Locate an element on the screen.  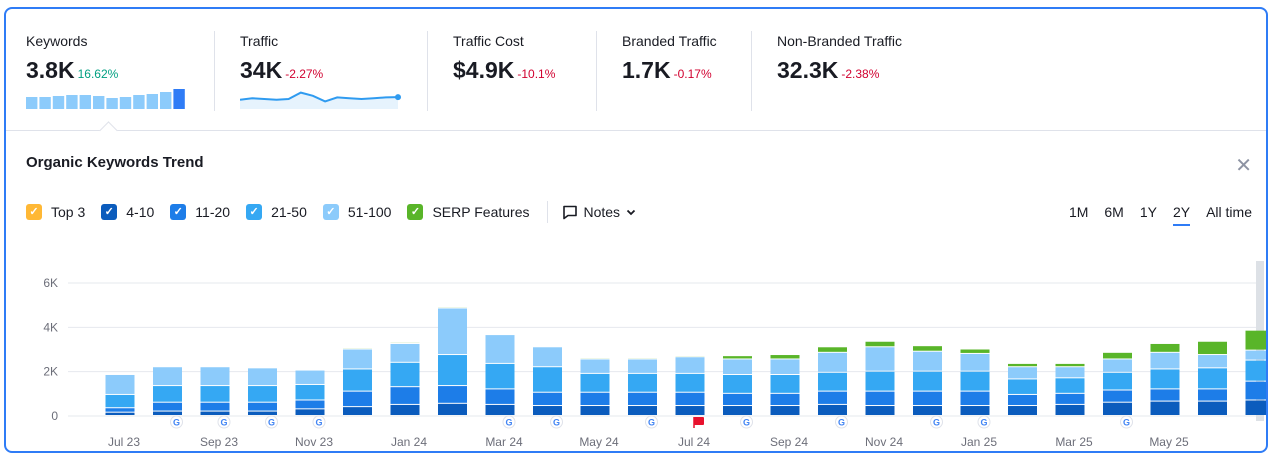
x-tick-label: Nov 23 is located at coordinates (314, 442).